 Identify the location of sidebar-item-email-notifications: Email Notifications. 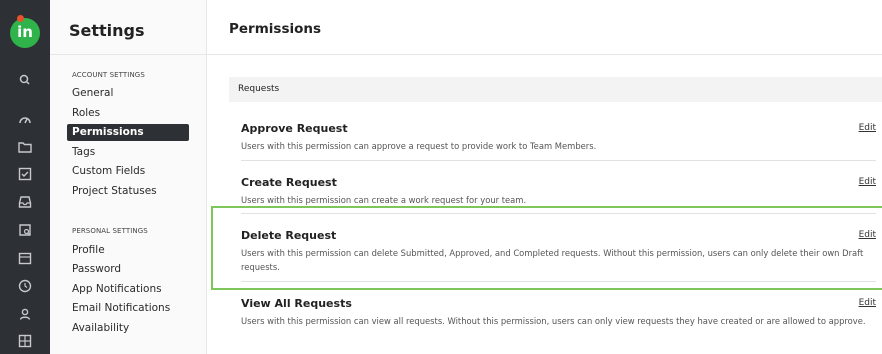
(128, 308).